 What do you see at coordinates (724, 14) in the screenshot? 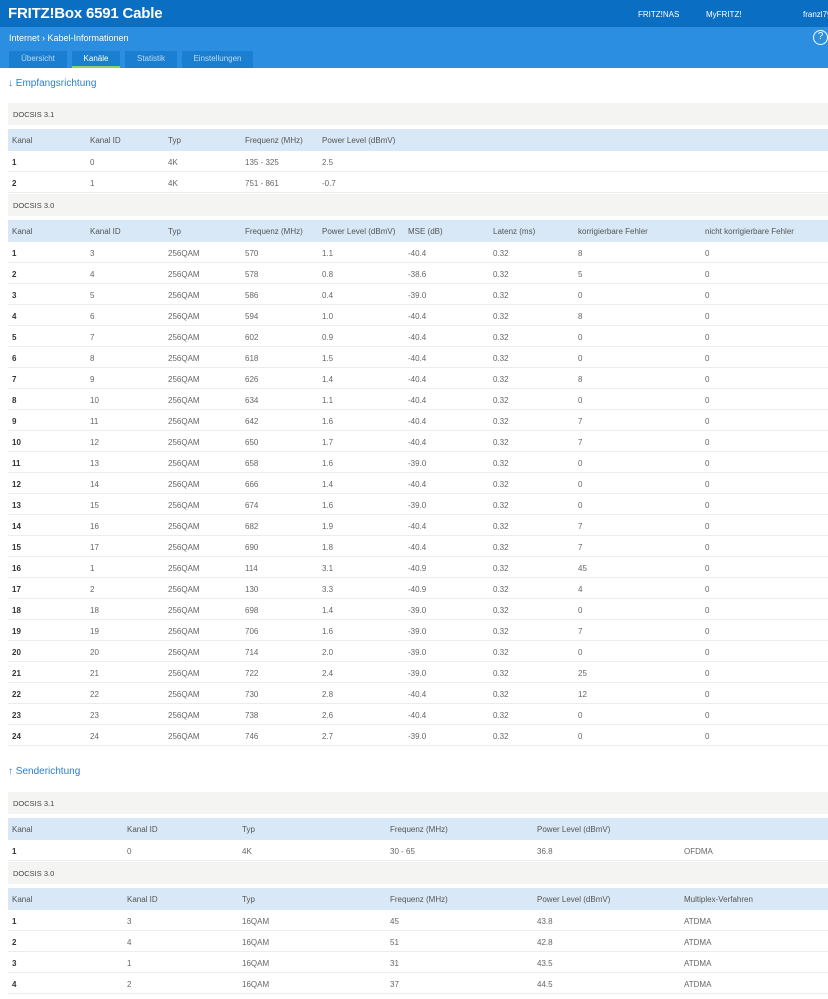
I see `myfritz-link: MyFRITZ!` at bounding box center [724, 14].